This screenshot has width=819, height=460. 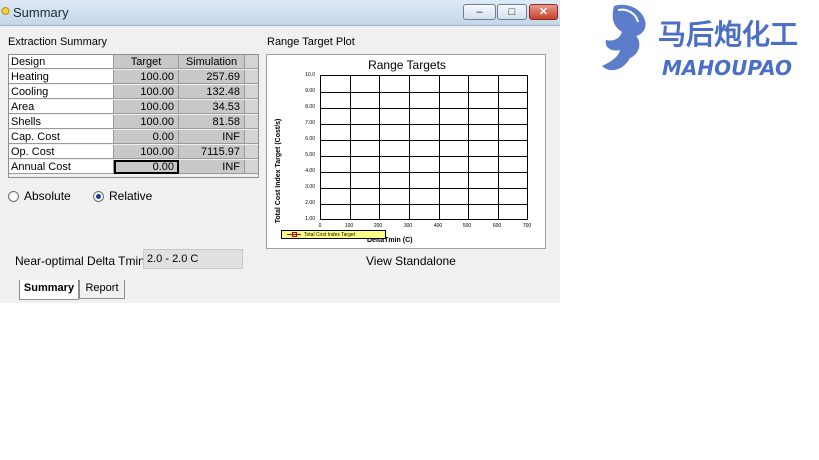 What do you see at coordinates (310, 155) in the screenshot?
I see `y-tick-label: 5.00` at bounding box center [310, 155].